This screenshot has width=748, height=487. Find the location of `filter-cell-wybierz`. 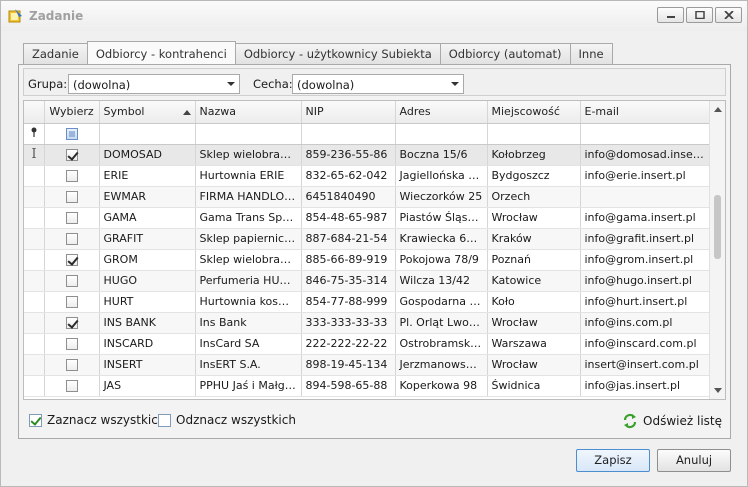

filter-cell-wybierz is located at coordinates (72, 134).